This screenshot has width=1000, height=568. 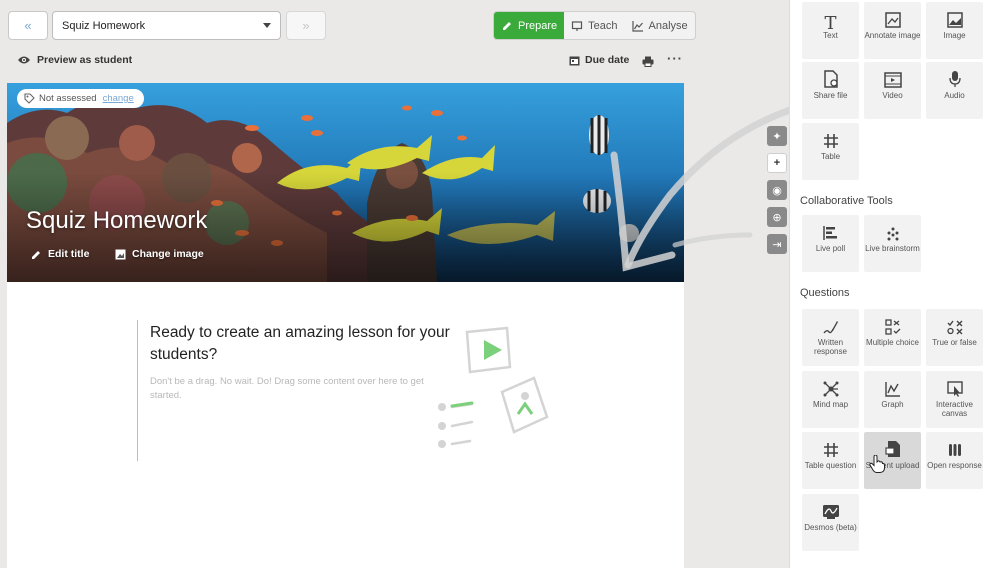 What do you see at coordinates (830, 337) in the screenshot?
I see `tile-written-response: Written response` at bounding box center [830, 337].